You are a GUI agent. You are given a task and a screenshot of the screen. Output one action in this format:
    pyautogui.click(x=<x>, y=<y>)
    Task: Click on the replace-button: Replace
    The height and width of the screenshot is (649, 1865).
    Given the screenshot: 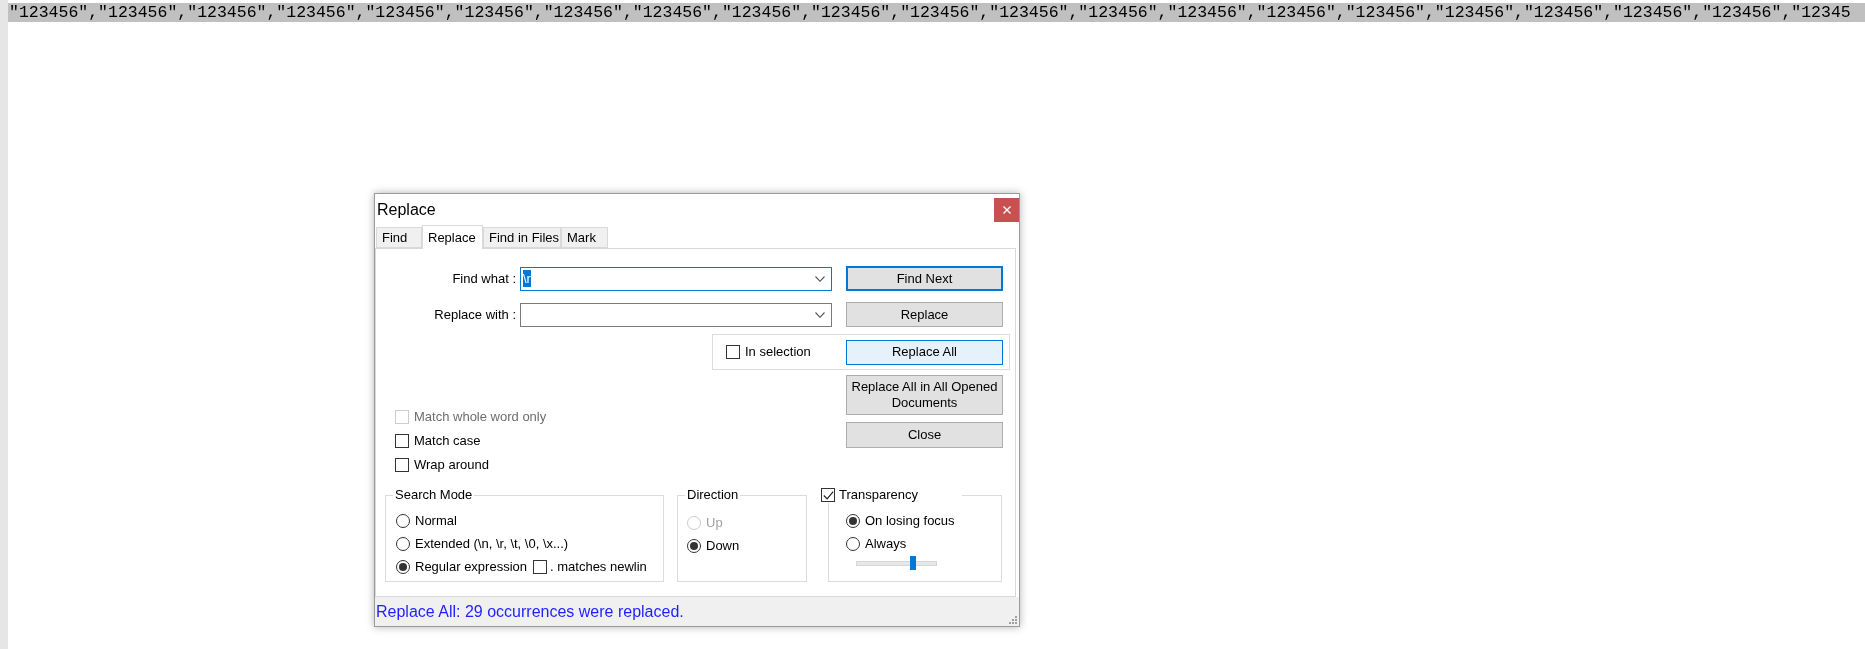 What is the action you would take?
    pyautogui.click(x=924, y=314)
    